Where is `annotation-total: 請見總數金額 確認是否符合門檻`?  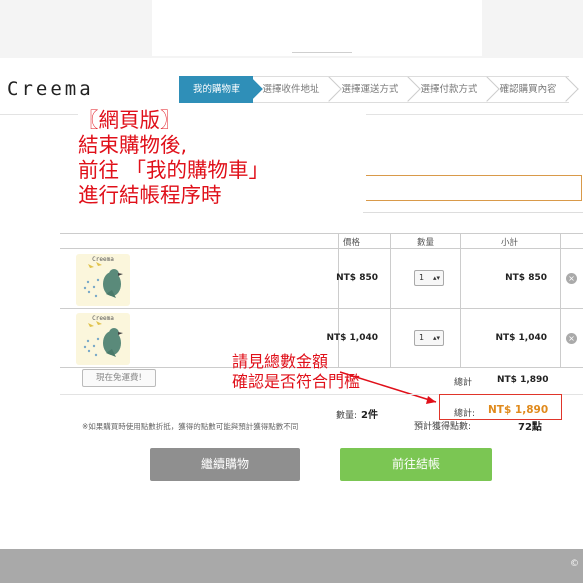 annotation-total: 請見總數金額 確認是否符合門檻 is located at coordinates (296, 372).